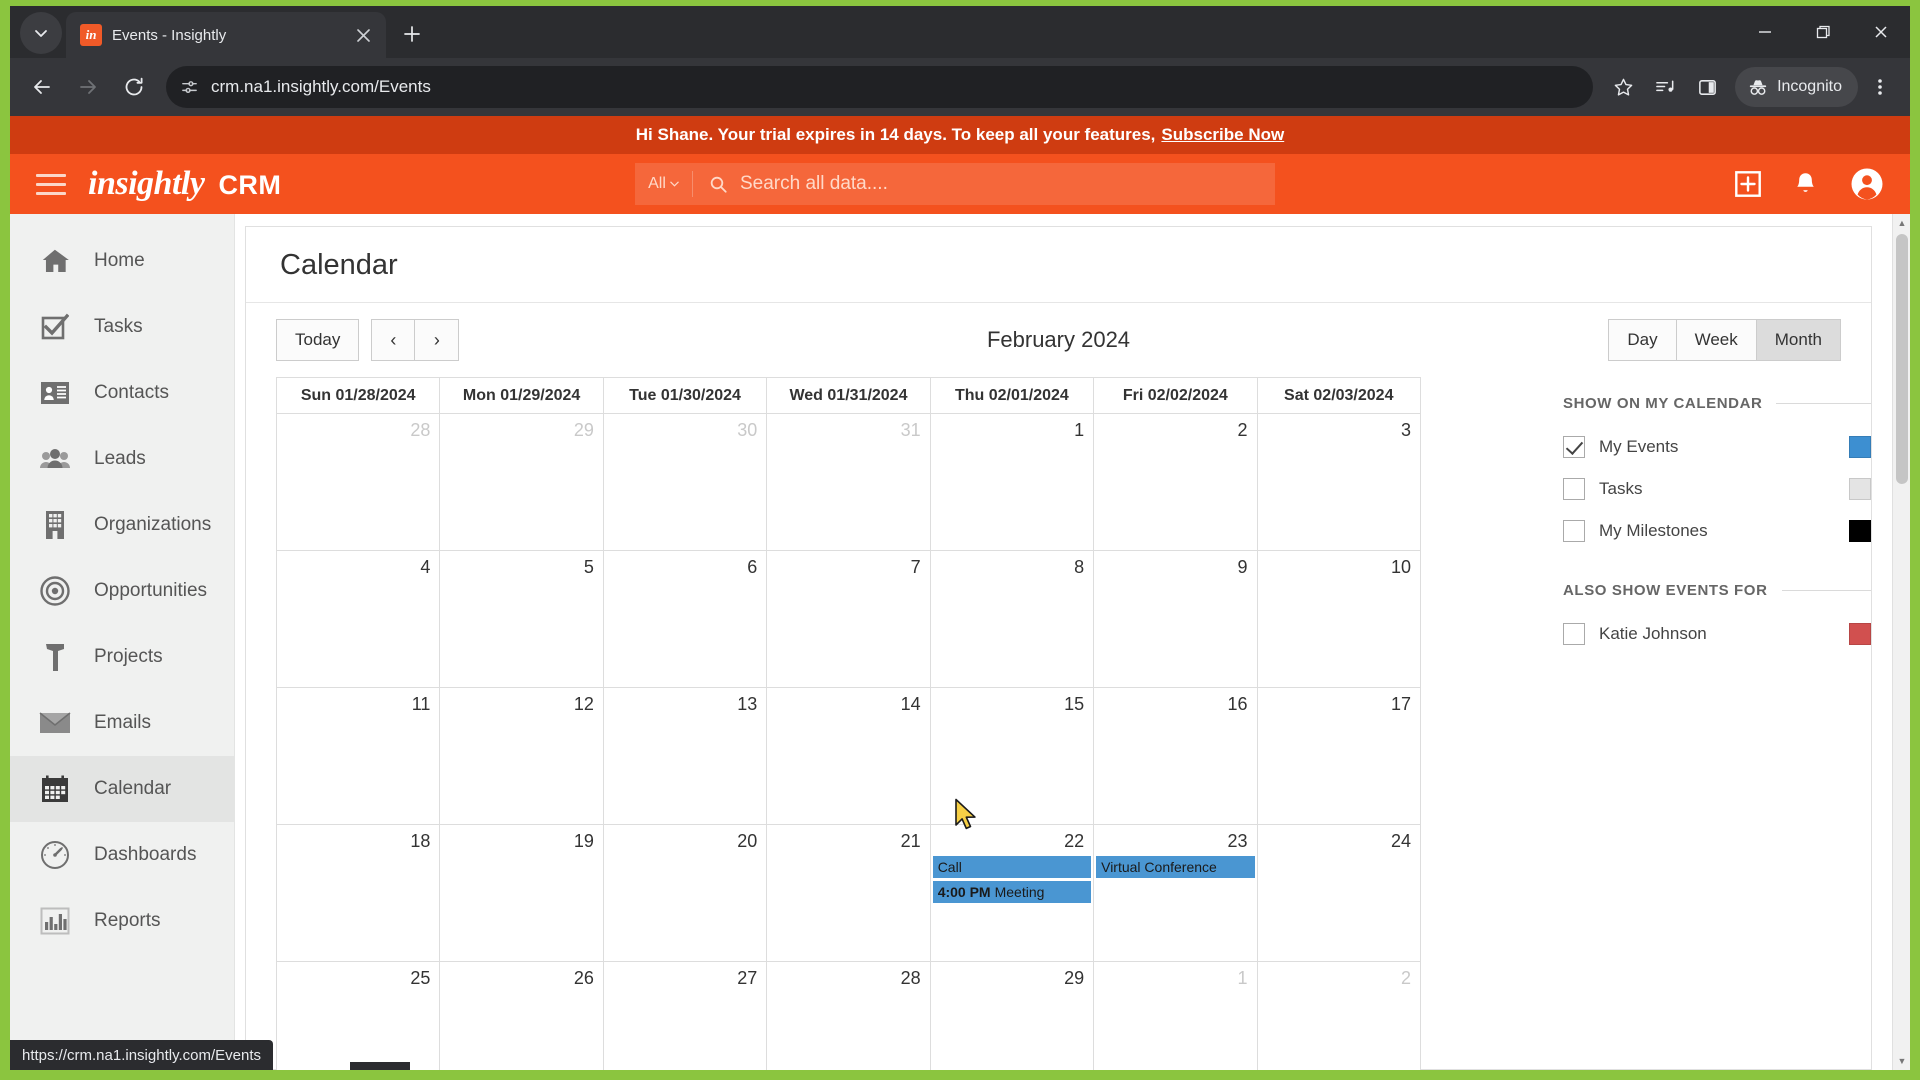  I want to click on sidebar-item-calendar: Calendar, so click(122, 789).